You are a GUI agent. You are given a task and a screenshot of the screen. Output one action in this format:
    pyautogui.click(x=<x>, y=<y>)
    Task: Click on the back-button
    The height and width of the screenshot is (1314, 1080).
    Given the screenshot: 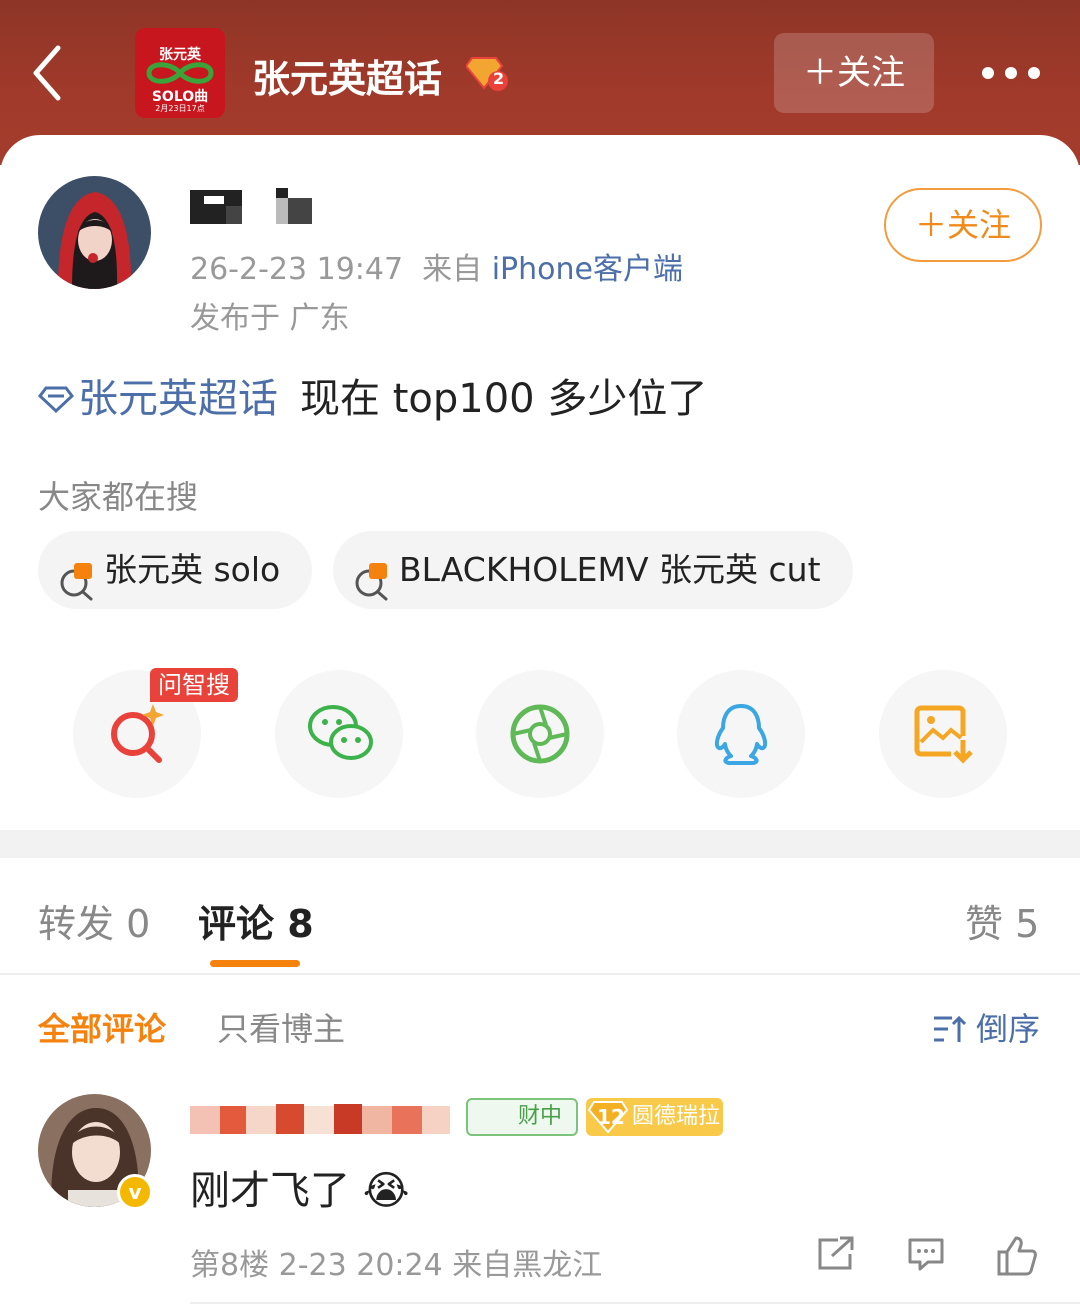 What is the action you would take?
    pyautogui.click(x=53, y=73)
    